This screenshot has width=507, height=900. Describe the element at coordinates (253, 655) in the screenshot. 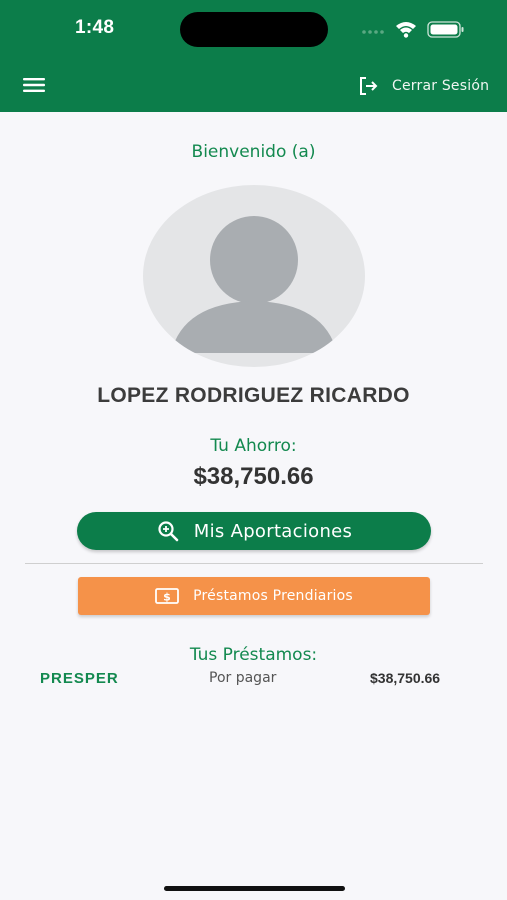

I see `loans-title: Tus Préstamos:` at that location.